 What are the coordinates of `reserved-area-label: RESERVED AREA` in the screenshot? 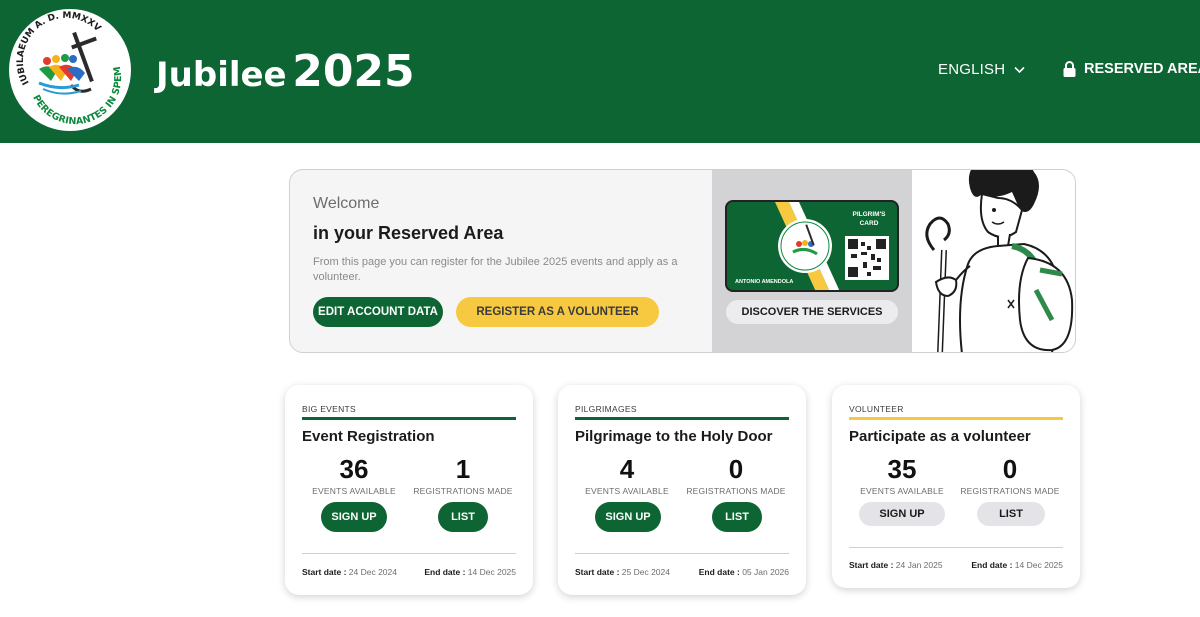 It's located at (1142, 69).